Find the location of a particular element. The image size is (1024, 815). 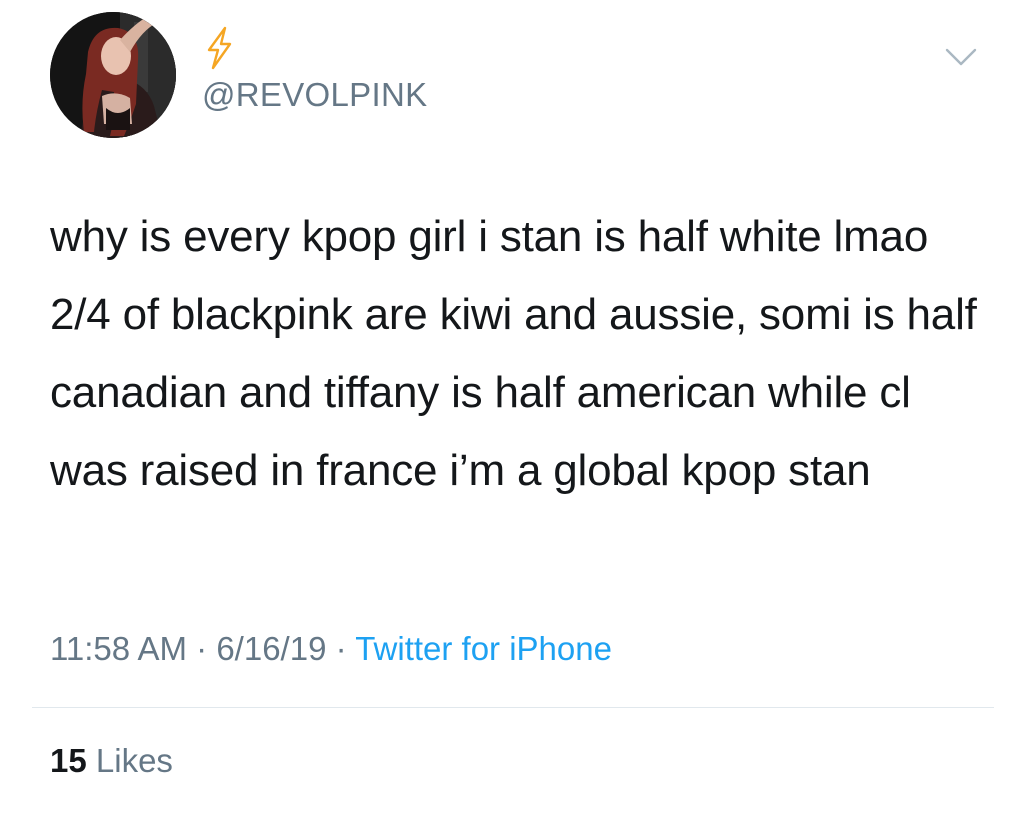

chevron-down-icon is located at coordinates (961, 57).